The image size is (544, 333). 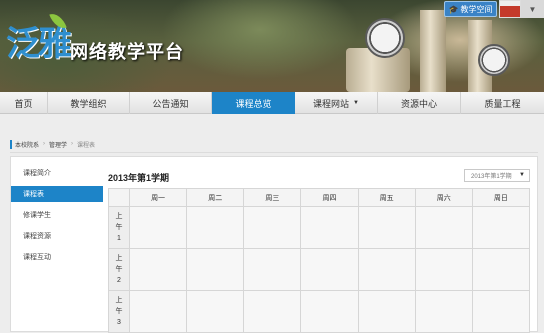 What do you see at coordinates (331, 103) in the screenshot?
I see `nav-item-label: 课程网站` at bounding box center [331, 103].